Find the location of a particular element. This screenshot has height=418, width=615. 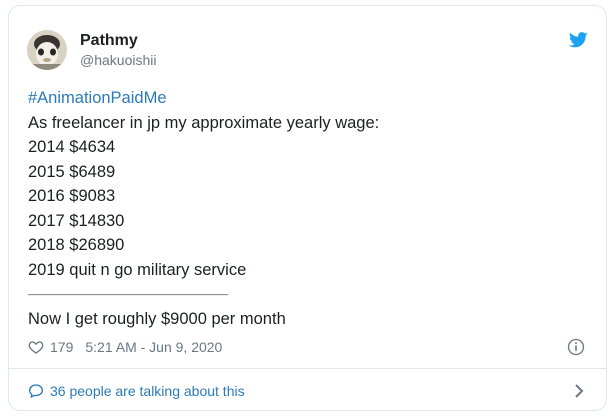

twitter-bird-icon is located at coordinates (578, 40).